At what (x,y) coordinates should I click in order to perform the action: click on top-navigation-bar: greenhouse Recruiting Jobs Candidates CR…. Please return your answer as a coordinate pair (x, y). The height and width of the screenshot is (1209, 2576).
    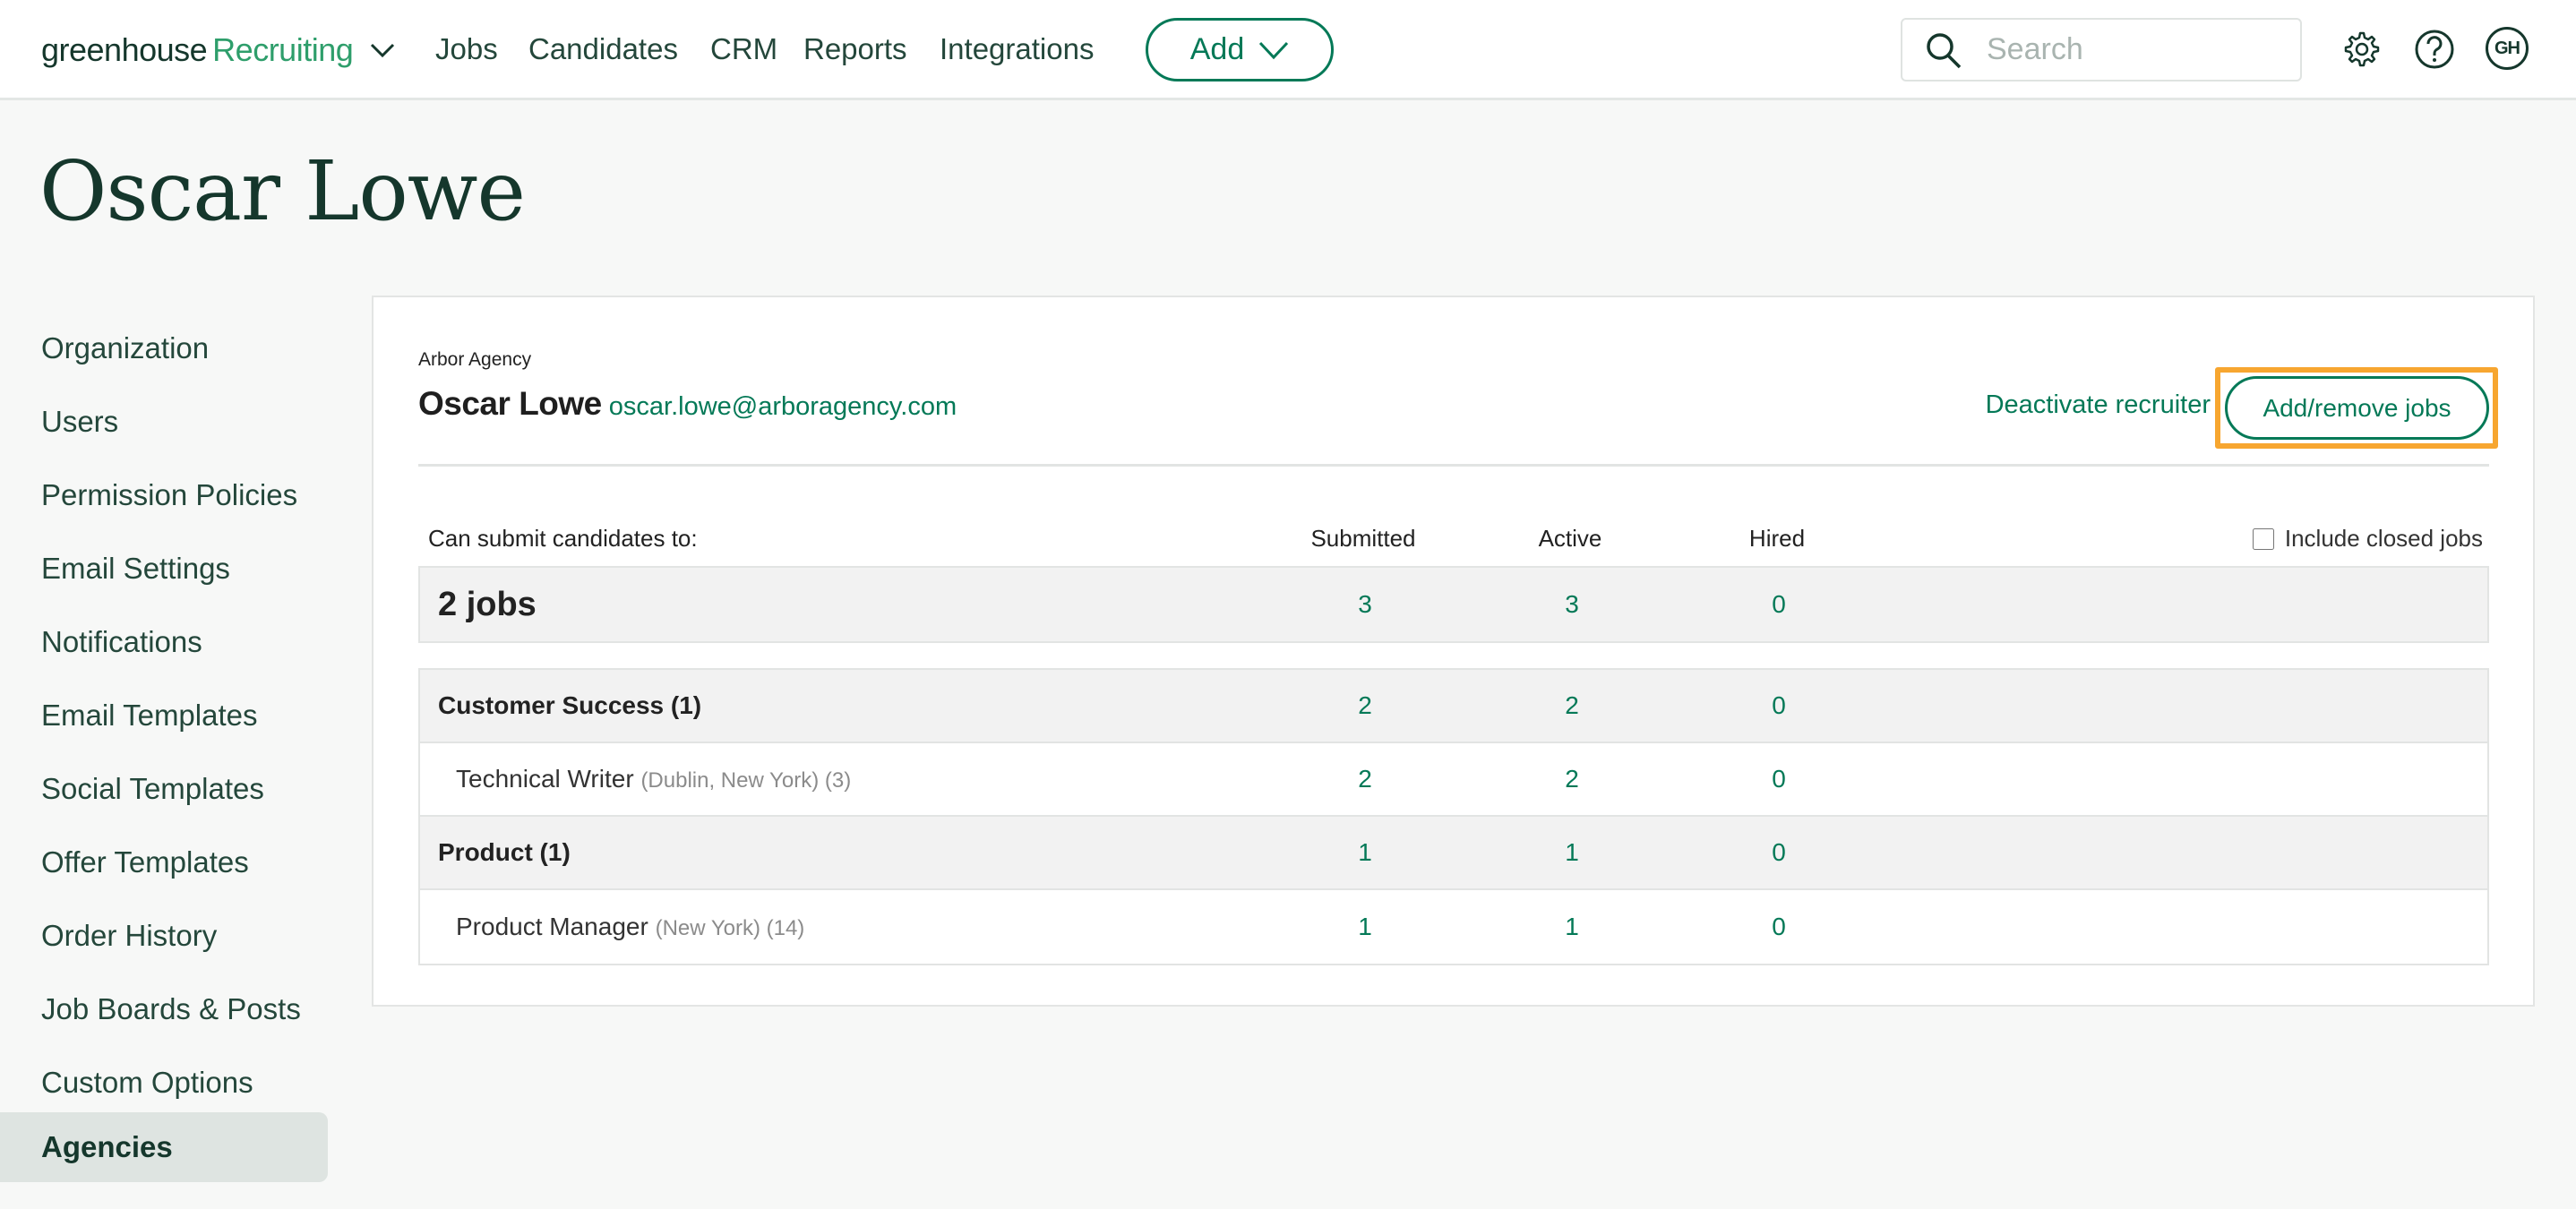
    Looking at the image, I should click on (1288, 50).